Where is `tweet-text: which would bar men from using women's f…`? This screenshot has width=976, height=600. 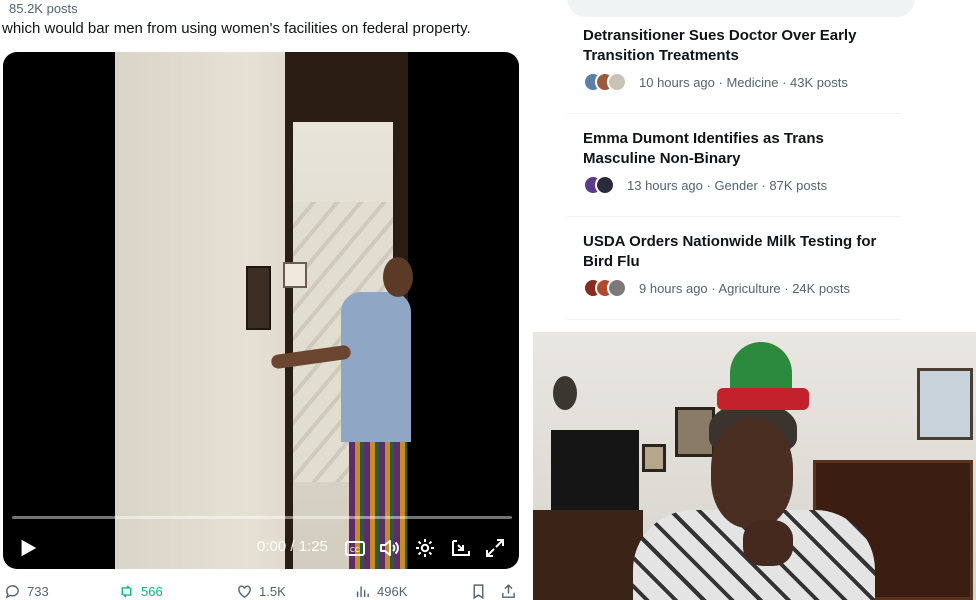 tweet-text: which would bar men from using women's f… is located at coordinates (236, 28).